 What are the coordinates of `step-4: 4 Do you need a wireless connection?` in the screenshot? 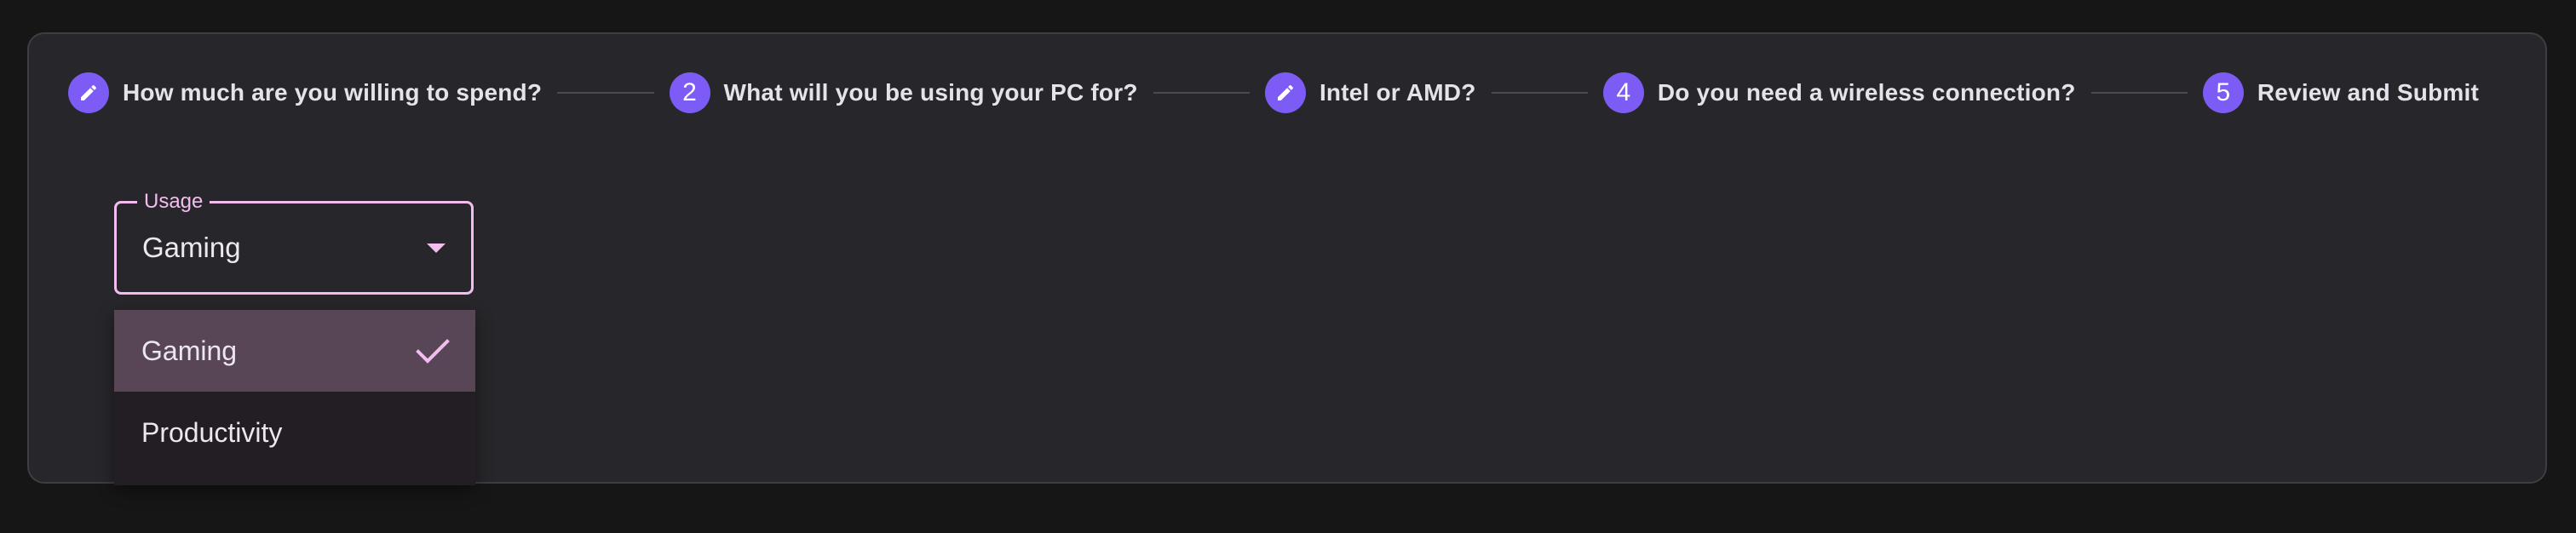 It's located at (1839, 92).